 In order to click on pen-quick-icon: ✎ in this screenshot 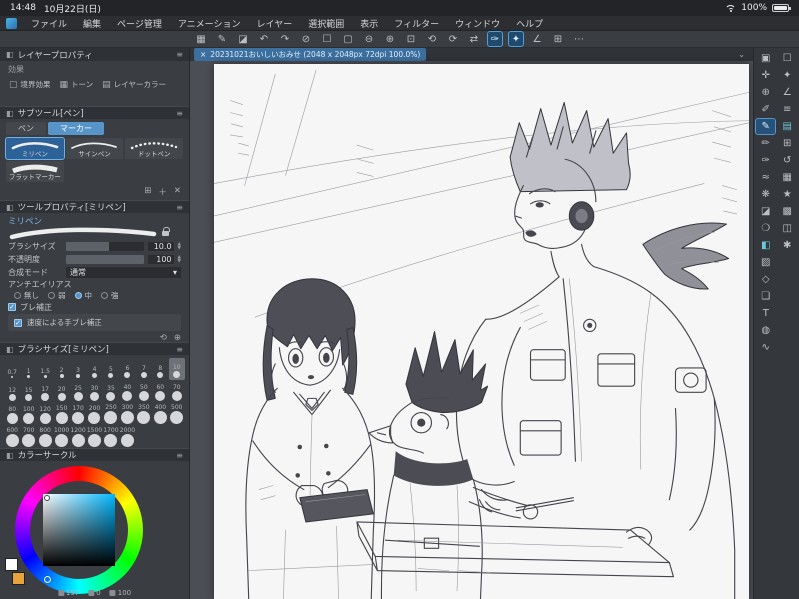, I will do `click(222, 39)`.